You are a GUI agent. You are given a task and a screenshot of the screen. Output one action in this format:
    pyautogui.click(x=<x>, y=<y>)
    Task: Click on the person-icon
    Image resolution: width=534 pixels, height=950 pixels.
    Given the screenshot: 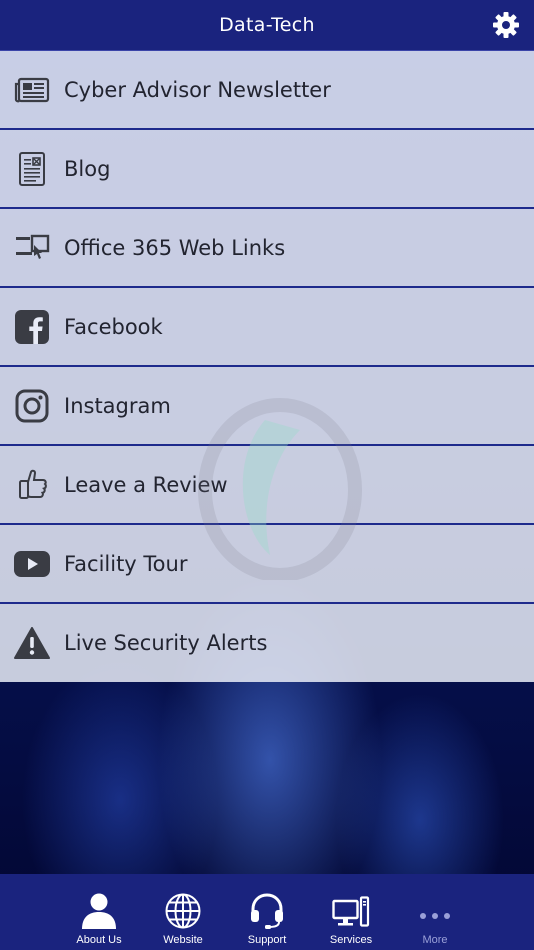 What is the action you would take?
    pyautogui.click(x=99, y=908)
    